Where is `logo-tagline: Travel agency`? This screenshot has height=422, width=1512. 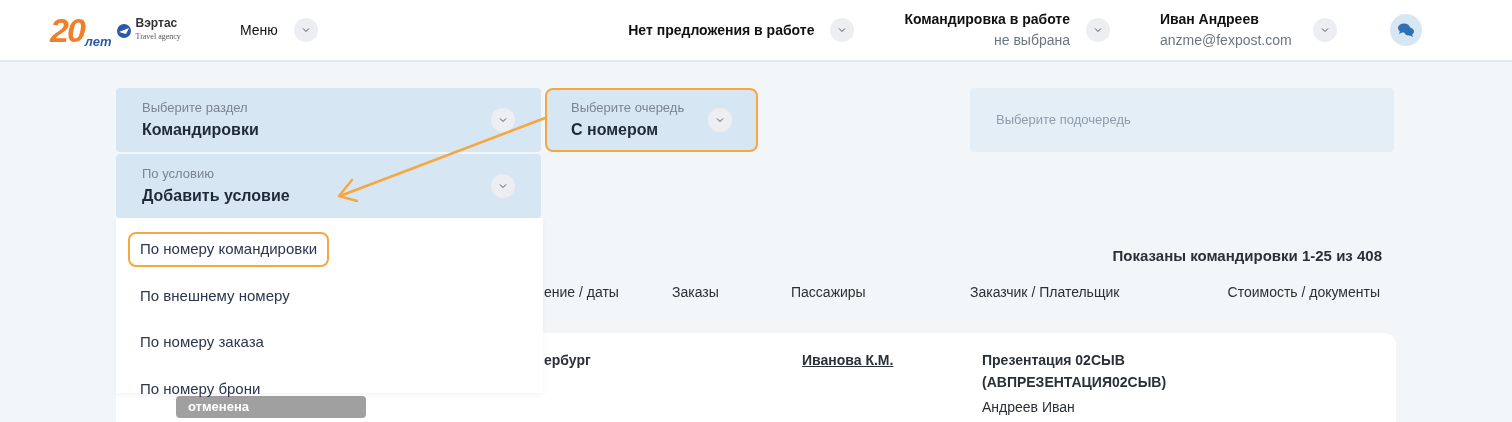
logo-tagline: Travel agency is located at coordinates (158, 36).